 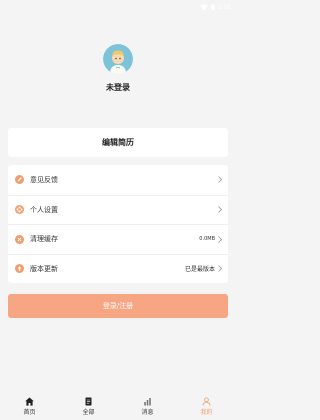 I want to click on status-bar: 2:06, so click(x=118, y=7).